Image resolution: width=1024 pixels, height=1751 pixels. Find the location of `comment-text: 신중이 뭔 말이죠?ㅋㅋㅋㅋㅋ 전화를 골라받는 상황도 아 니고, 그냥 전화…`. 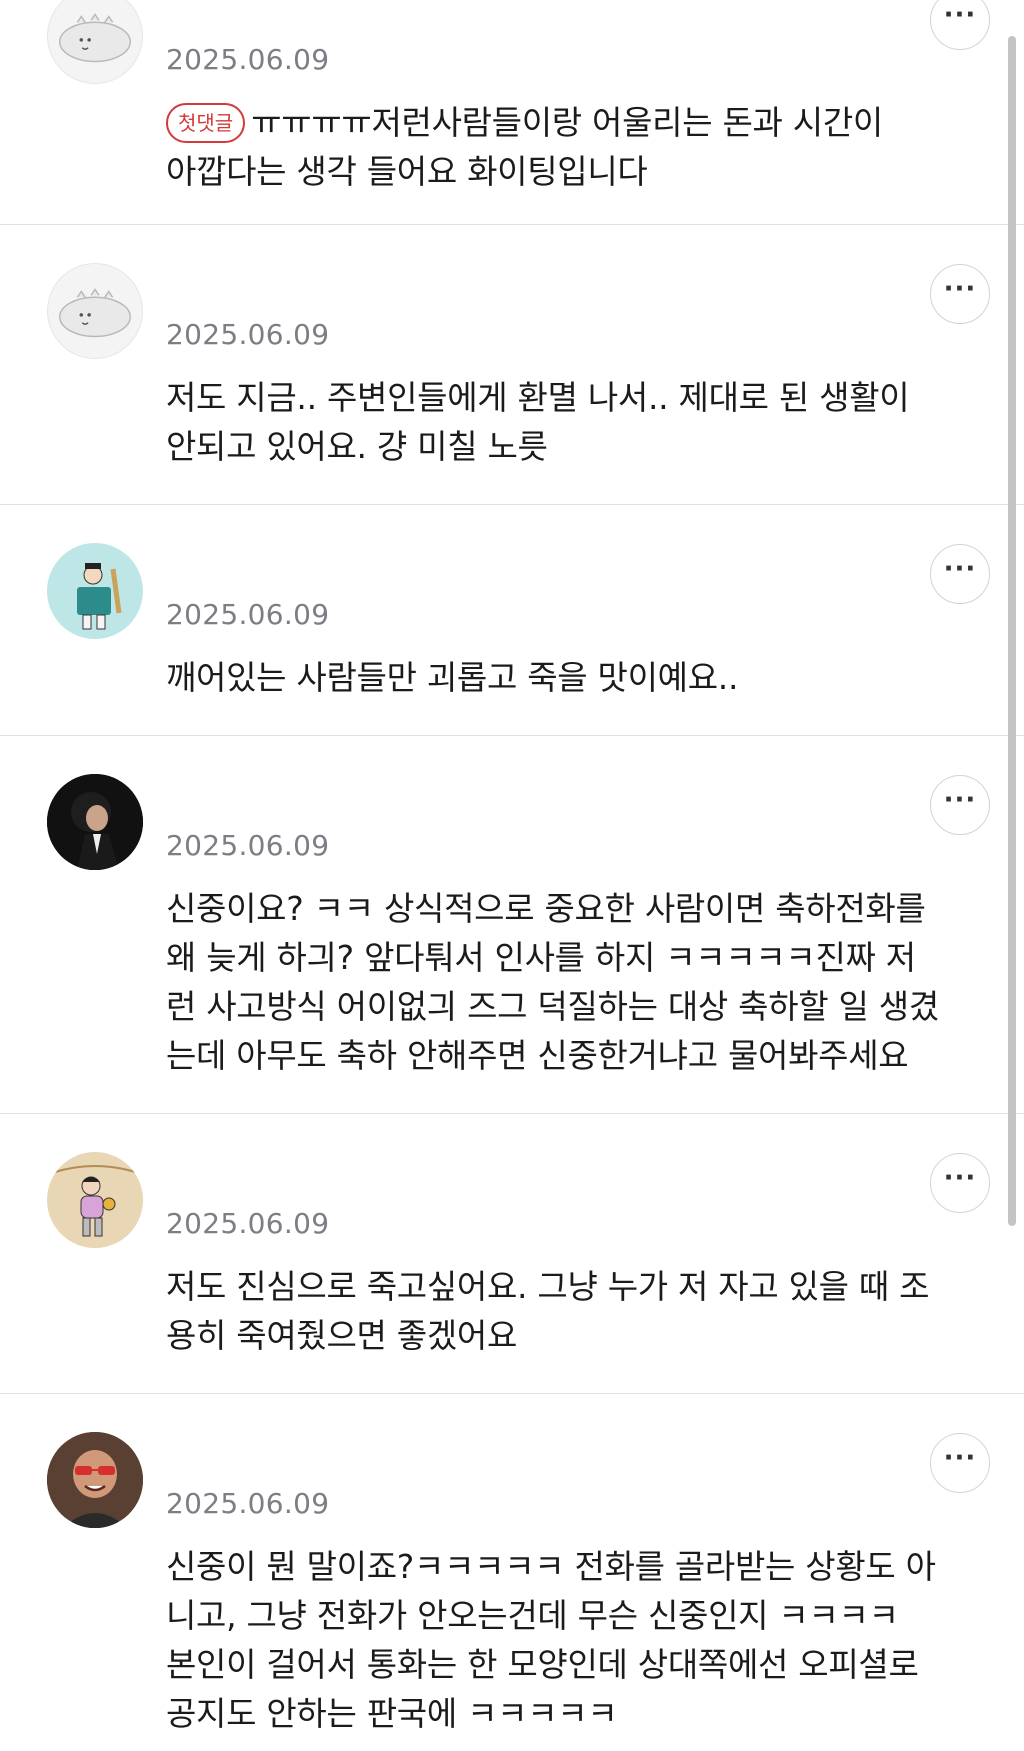

comment-text: 신중이 뭔 말이죠?ㅋㅋㅋㅋㅋ 전화를 골라받는 상황도 아 니고, 그냥 전화… is located at coordinates (551, 1640).